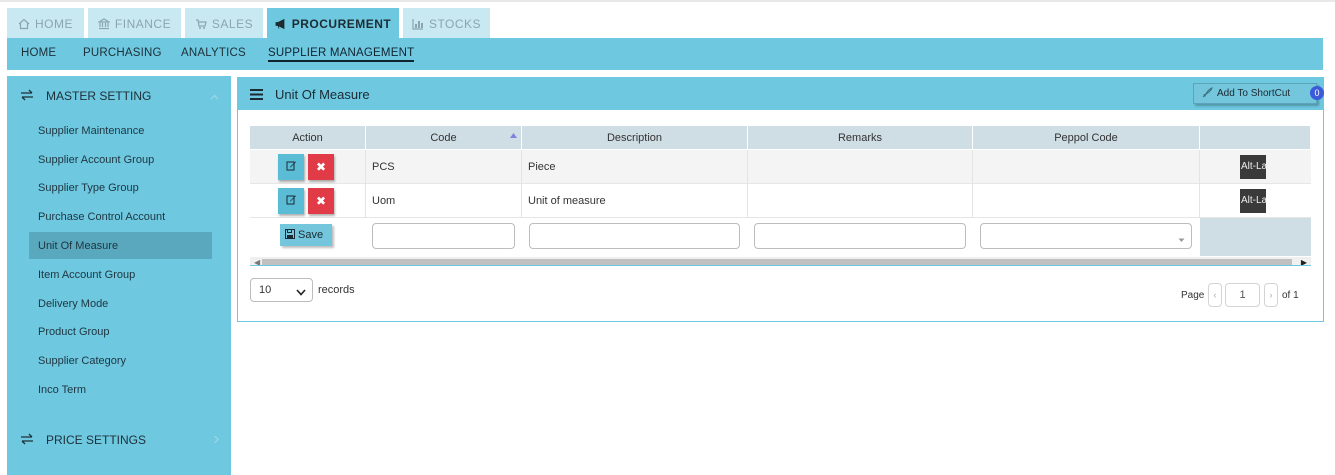 This screenshot has width=1335, height=475. What do you see at coordinates (214, 96) in the screenshot?
I see `chevron-up-icon` at bounding box center [214, 96].